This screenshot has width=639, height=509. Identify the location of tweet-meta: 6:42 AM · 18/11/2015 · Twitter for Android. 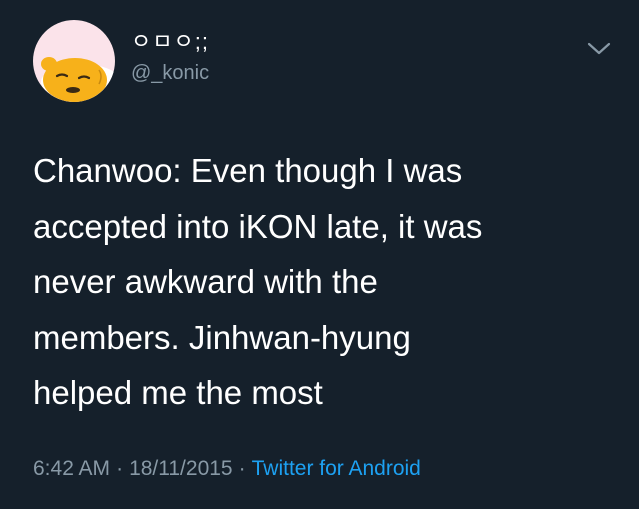
(227, 469).